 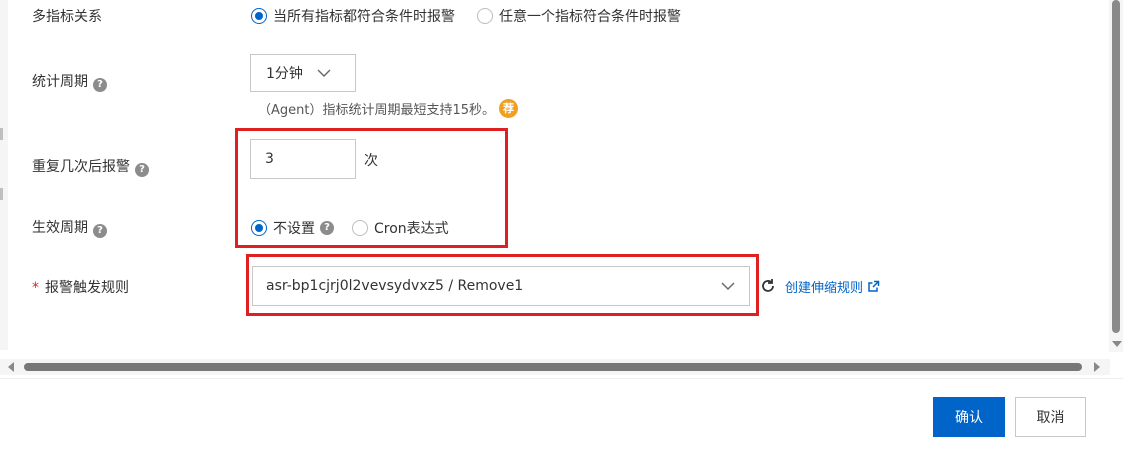 I want to click on period-select: 1分钟, so click(x=303, y=73).